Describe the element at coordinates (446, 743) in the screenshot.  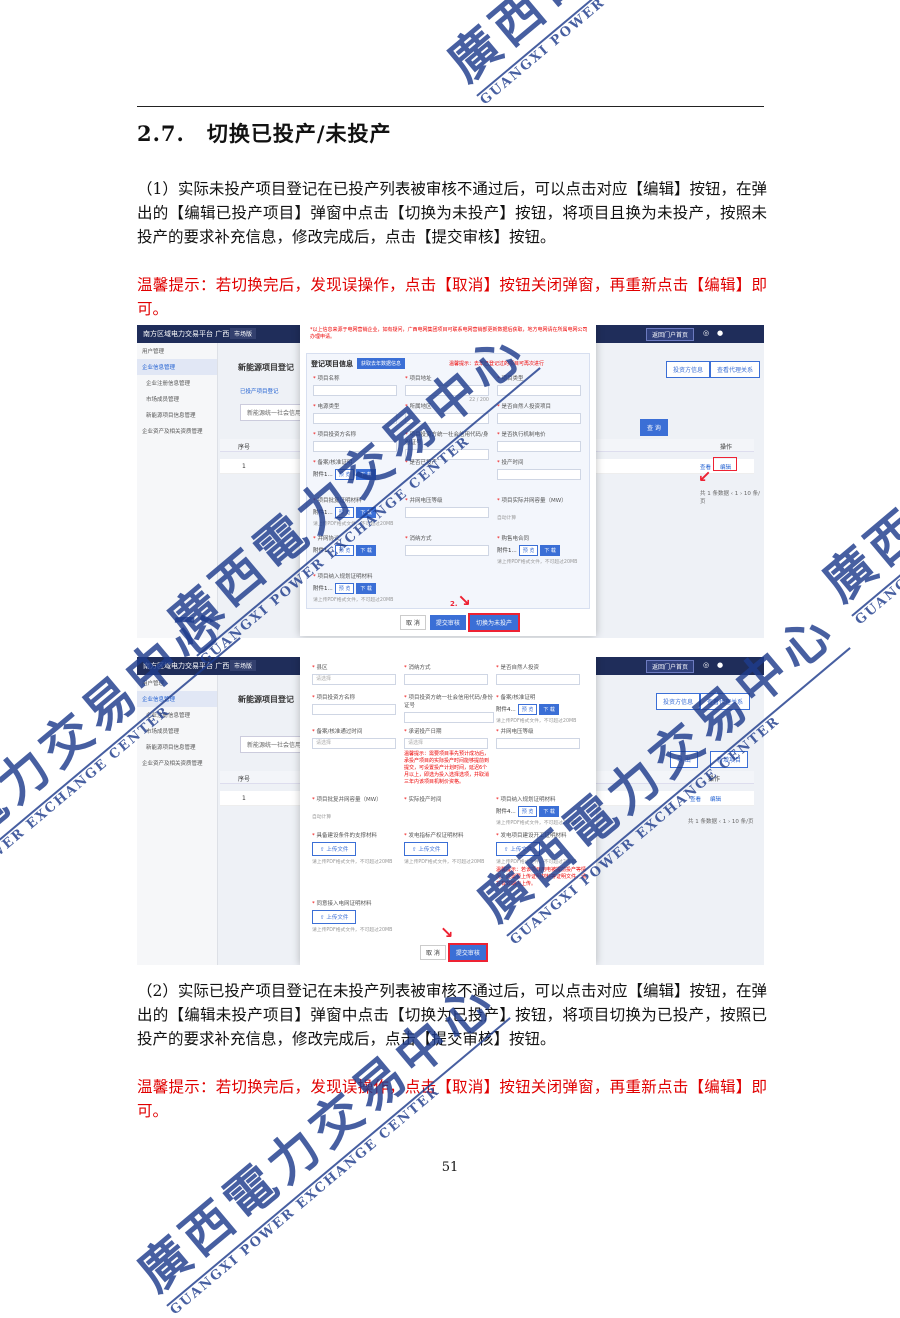
I see `plandate-input: 请选择` at that location.